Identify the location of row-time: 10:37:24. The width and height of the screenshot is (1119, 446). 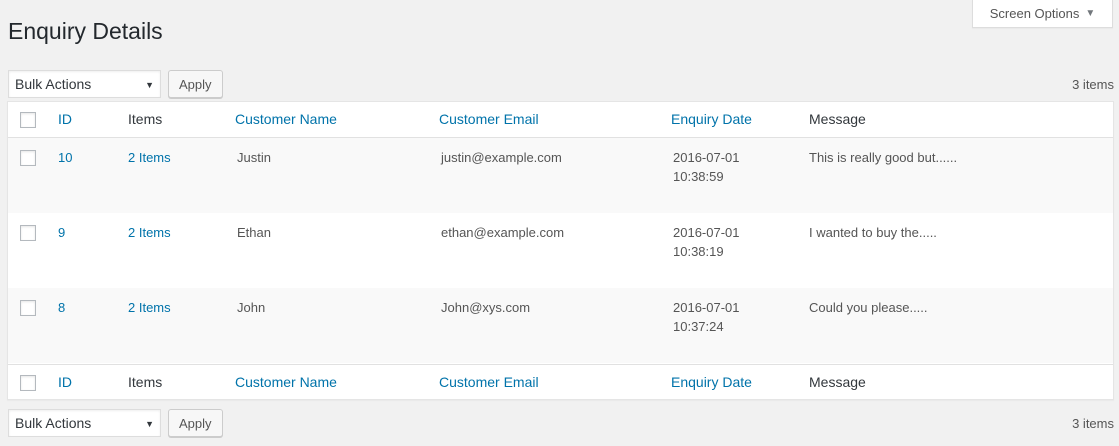
(698, 326).